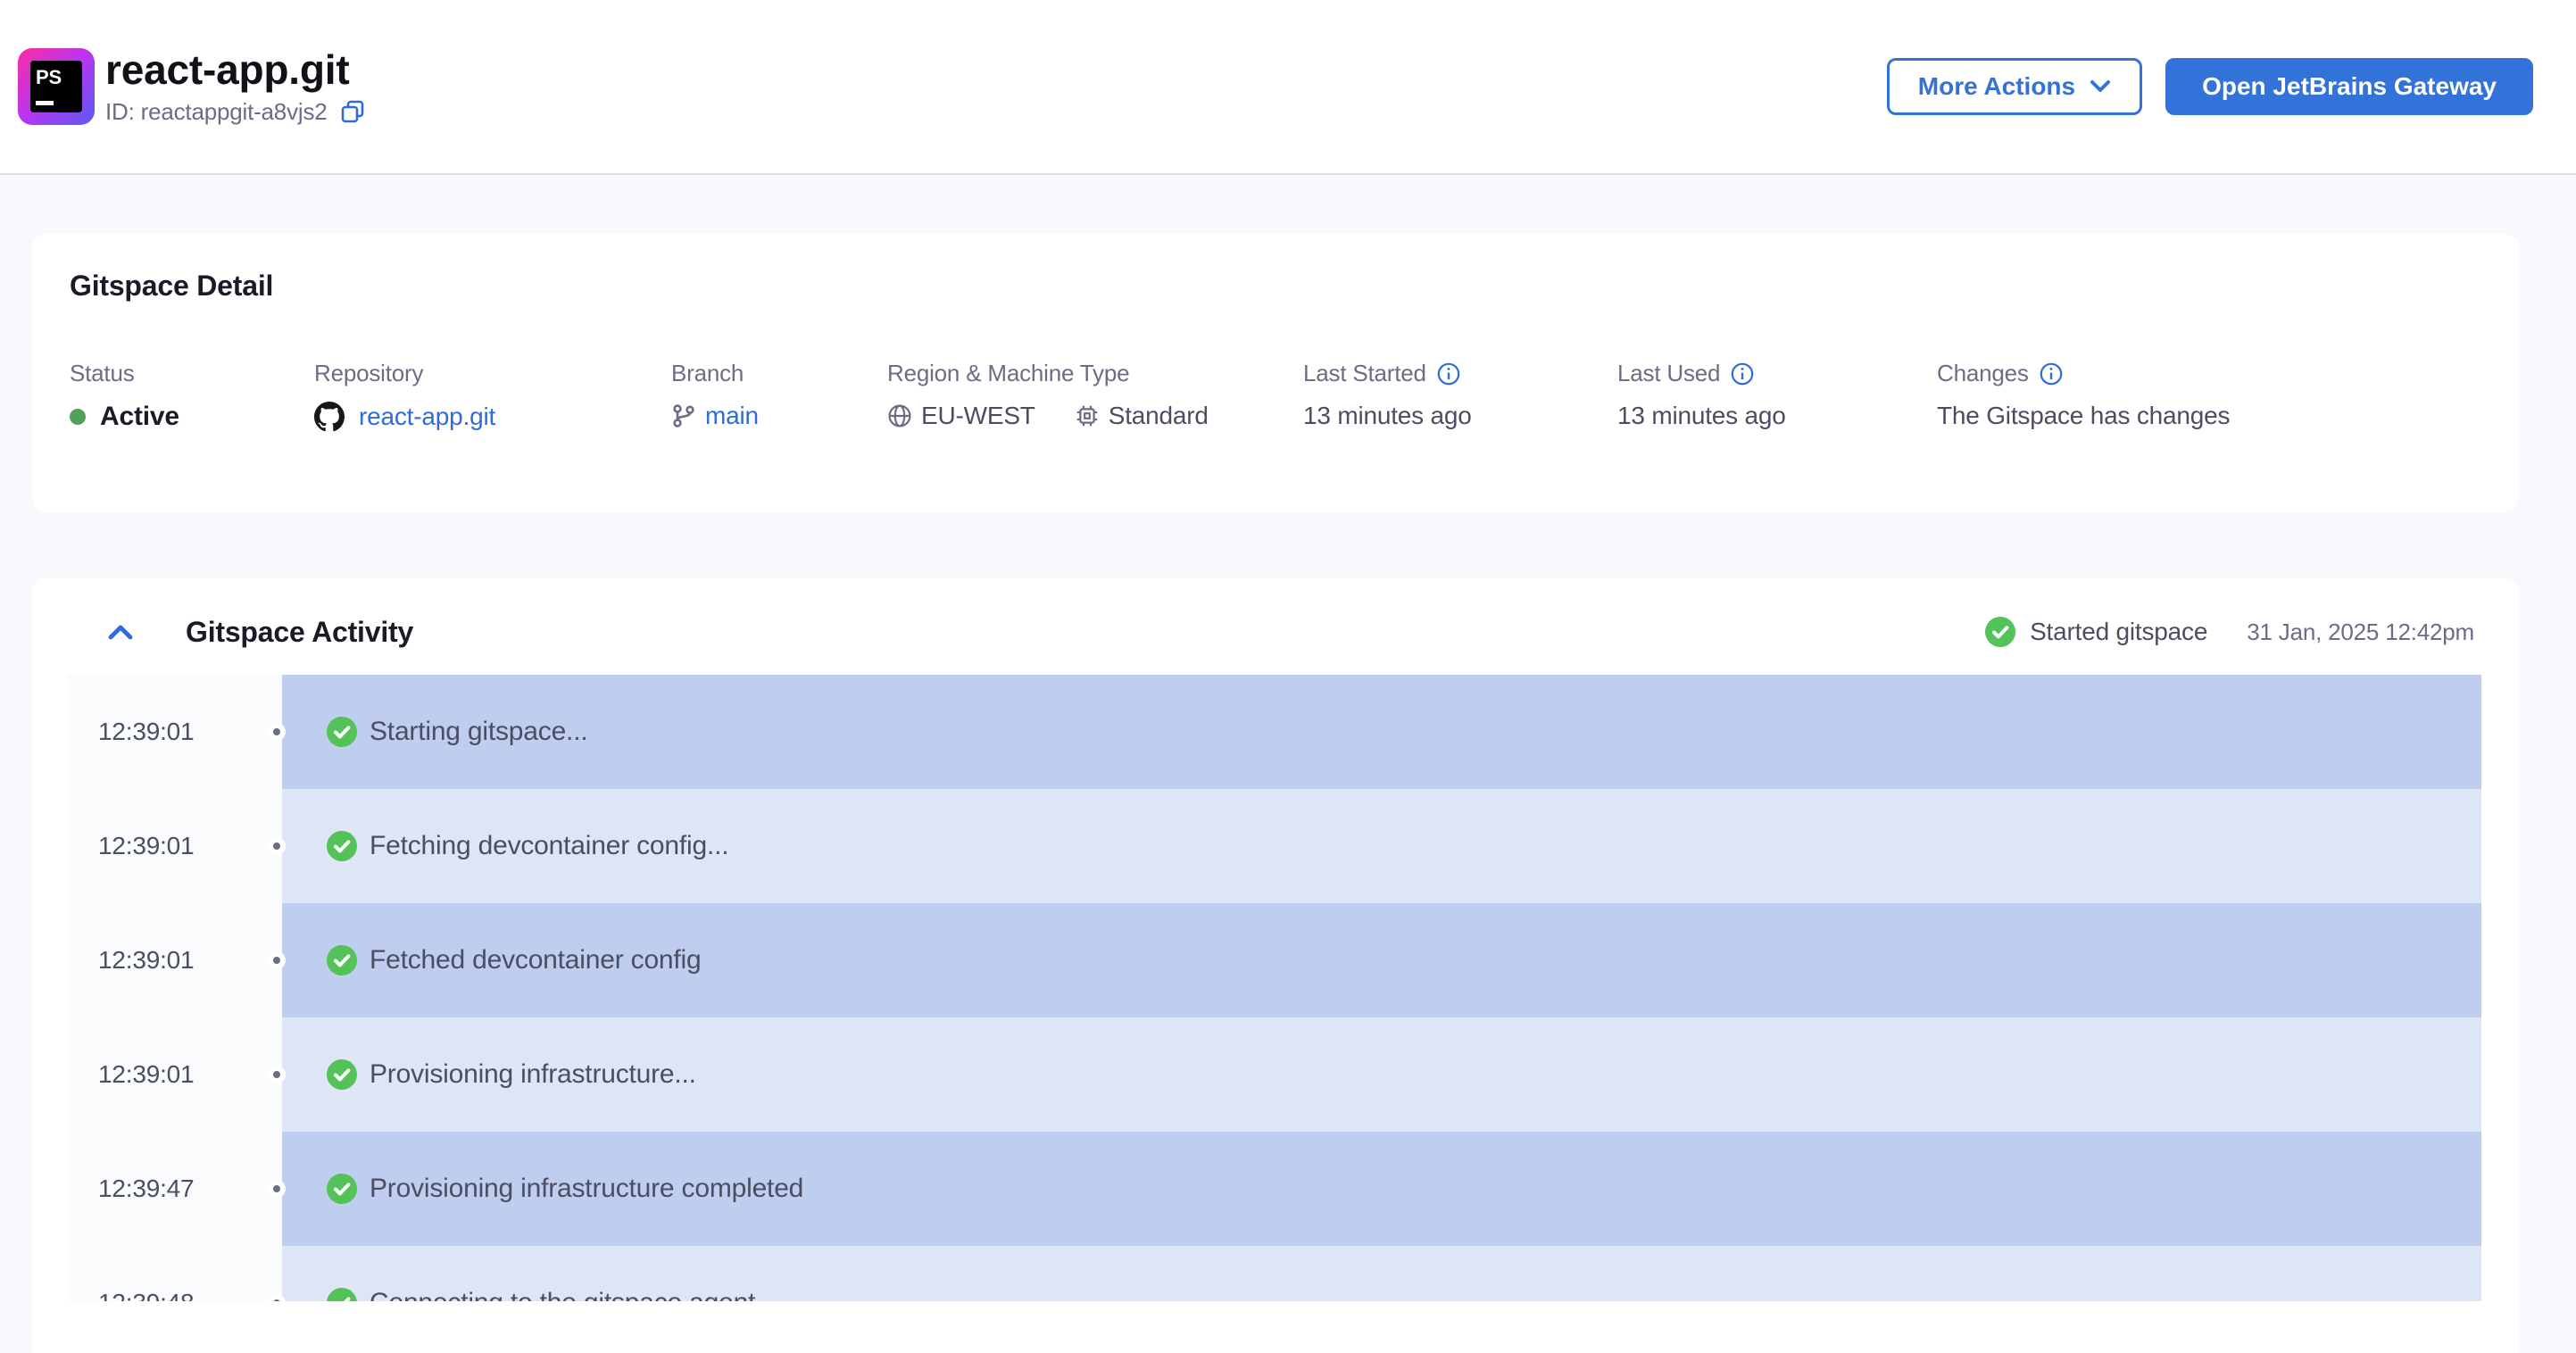 Image resolution: width=2576 pixels, height=1353 pixels. What do you see at coordinates (1983, 373) in the screenshot?
I see `changes-label: Changes` at bounding box center [1983, 373].